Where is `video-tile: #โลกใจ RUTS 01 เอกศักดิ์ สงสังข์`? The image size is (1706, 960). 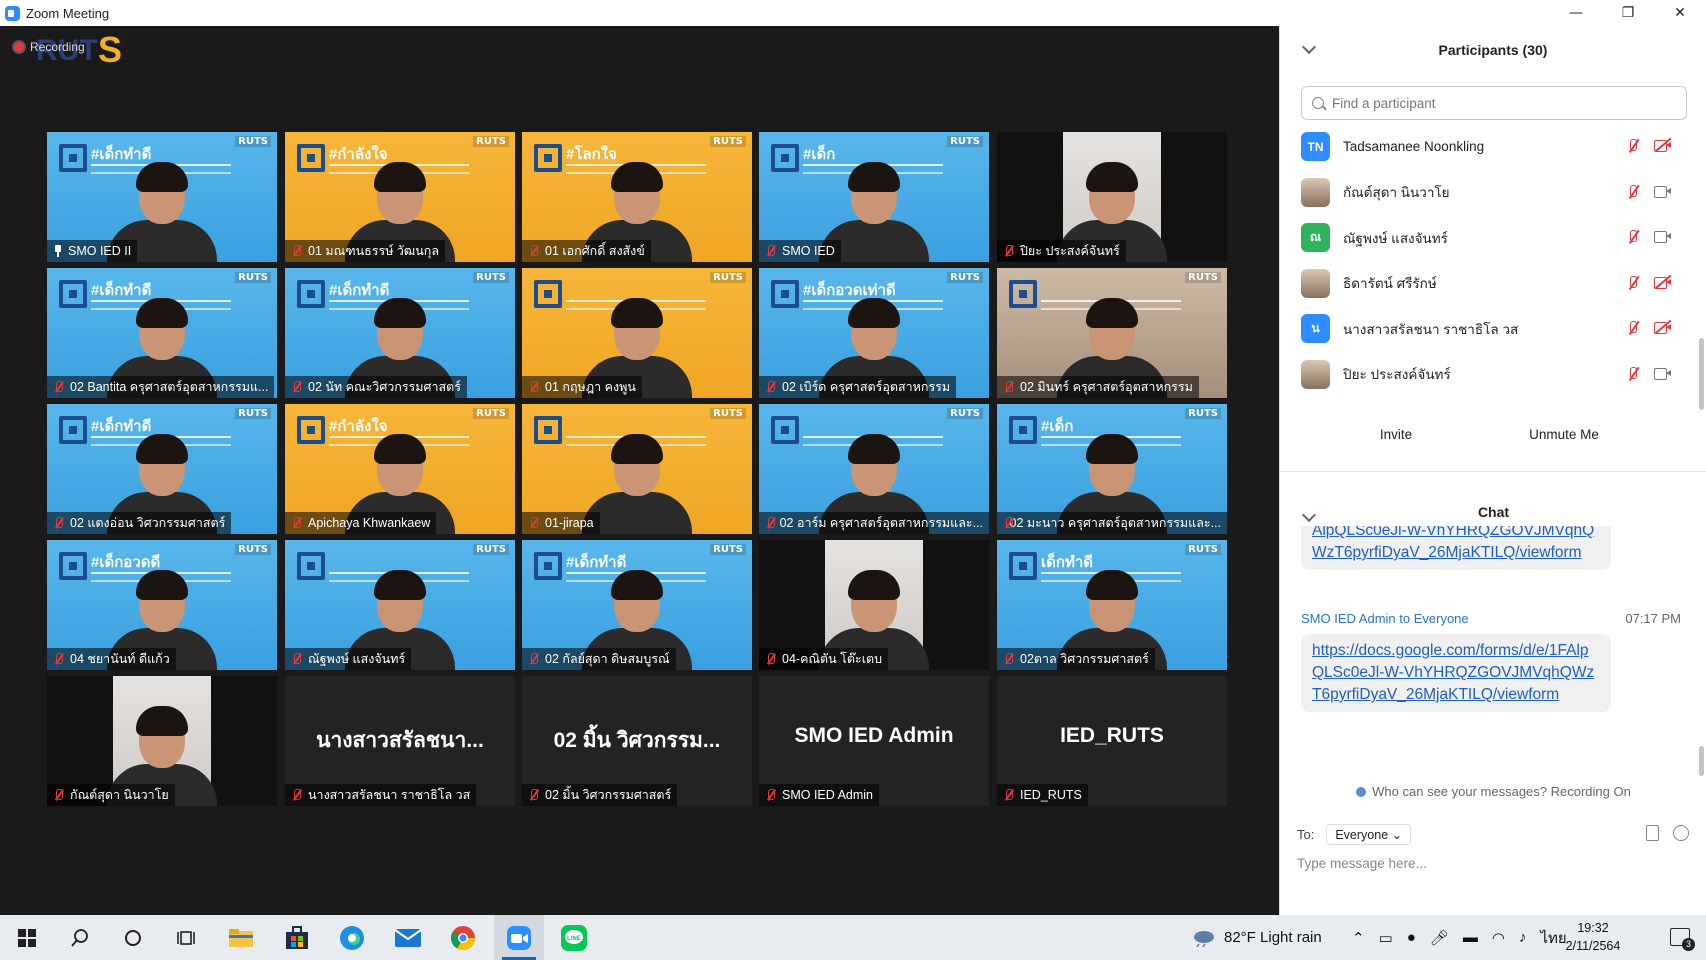
video-tile: #โลกใจ RUTS 01 เอกศักดิ์ สงสังข์ is located at coordinates (637, 197).